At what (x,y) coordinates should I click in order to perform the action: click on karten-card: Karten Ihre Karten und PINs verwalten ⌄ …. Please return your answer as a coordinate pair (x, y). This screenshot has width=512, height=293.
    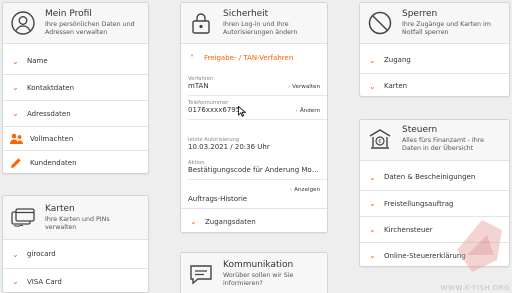
    Looking at the image, I should click on (75, 244).